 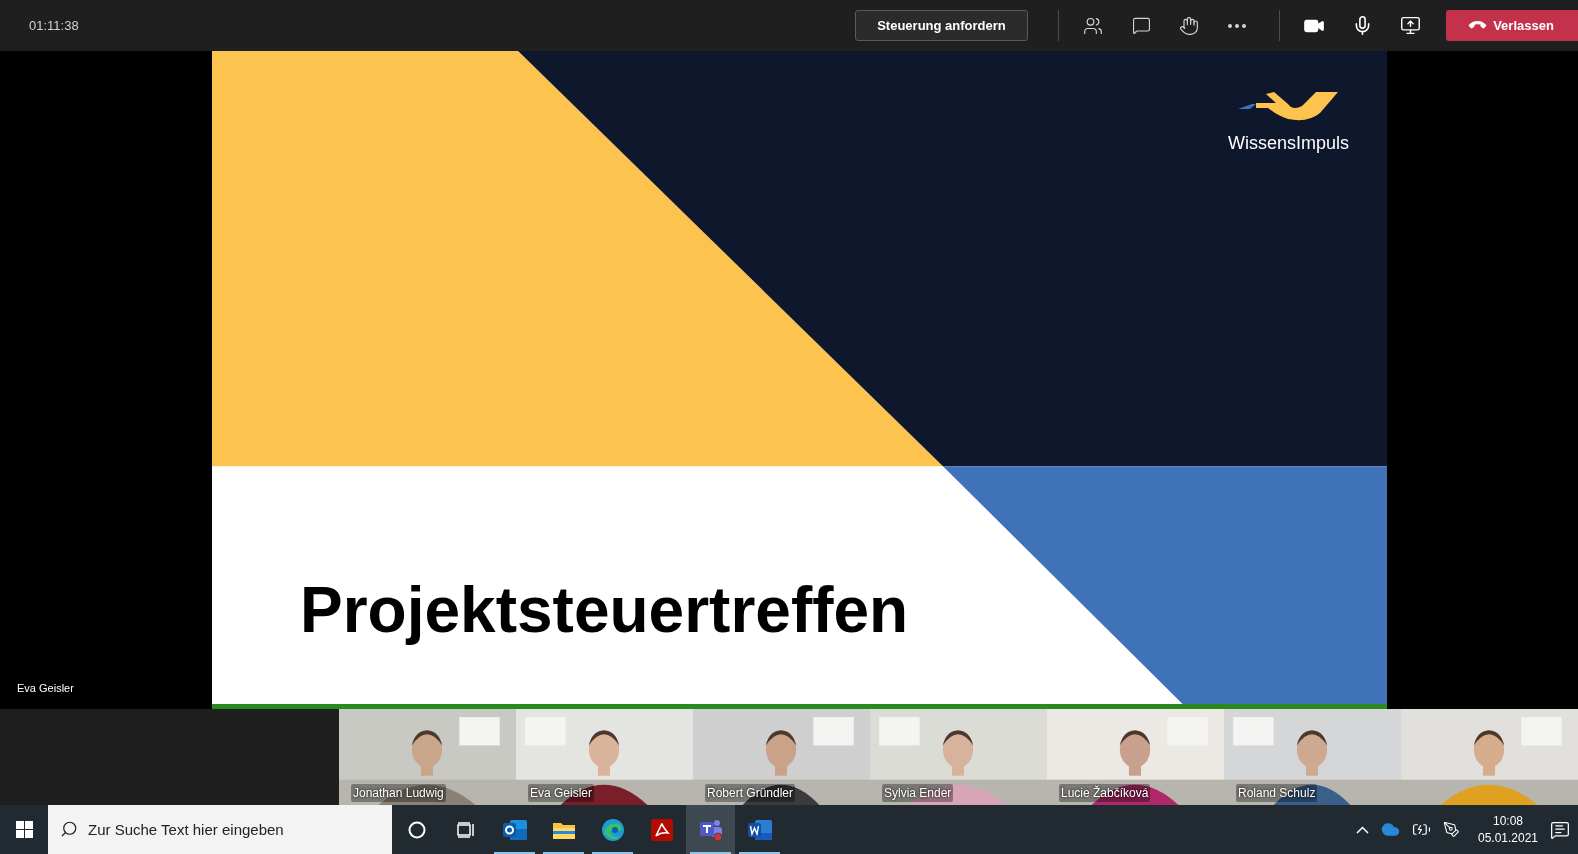 What do you see at coordinates (1560, 829) in the screenshot?
I see `notifications-icon` at bounding box center [1560, 829].